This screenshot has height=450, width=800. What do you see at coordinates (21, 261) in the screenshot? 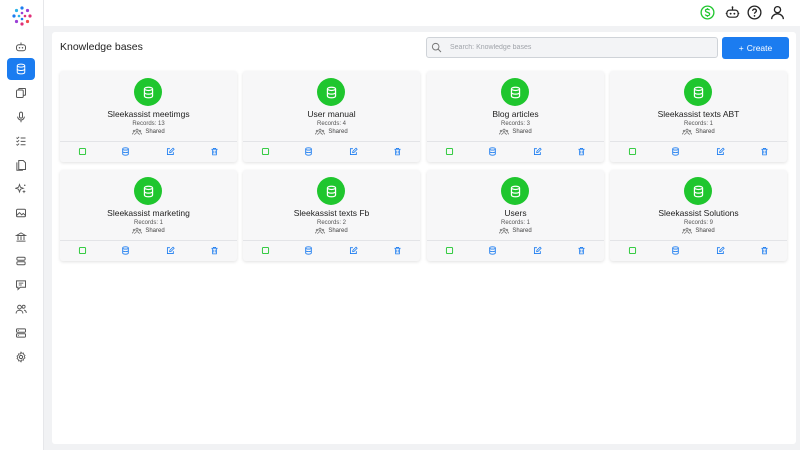
I see `sidebar-item-stack` at bounding box center [21, 261].